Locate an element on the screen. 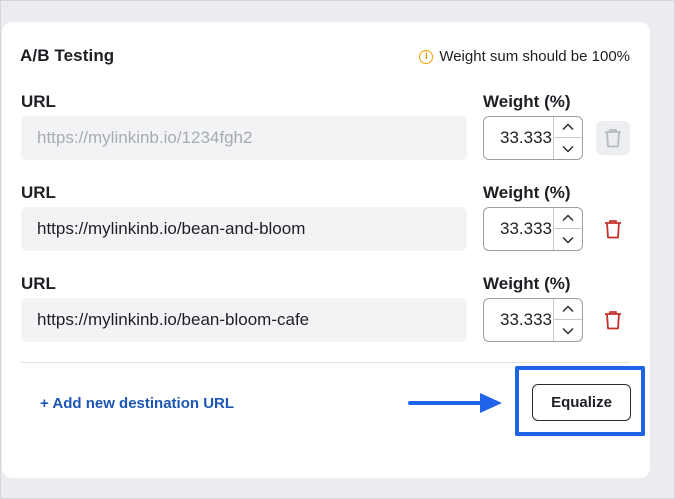  weight-notice-text: Weight sum should be 100% is located at coordinates (534, 56).